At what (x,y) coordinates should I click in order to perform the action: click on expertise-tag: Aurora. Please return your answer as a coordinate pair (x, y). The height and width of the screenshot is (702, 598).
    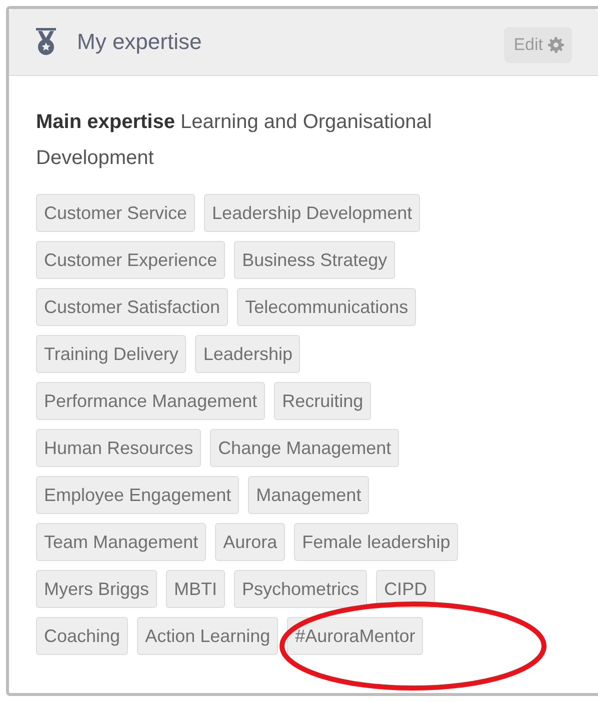
    Looking at the image, I should click on (250, 542).